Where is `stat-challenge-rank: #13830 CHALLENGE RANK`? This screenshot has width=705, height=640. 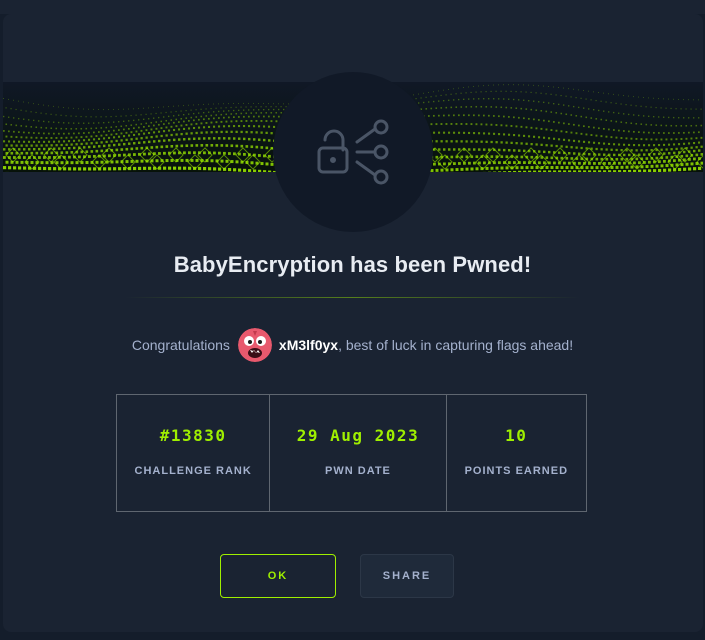 stat-challenge-rank: #13830 CHALLENGE RANK is located at coordinates (193, 453).